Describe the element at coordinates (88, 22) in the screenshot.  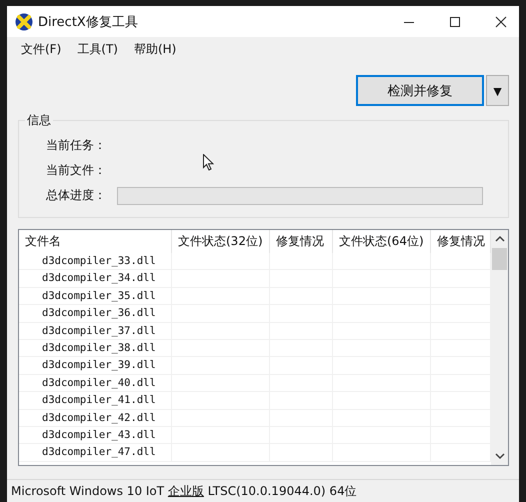
I see `window-title: DirectX修复工具` at that location.